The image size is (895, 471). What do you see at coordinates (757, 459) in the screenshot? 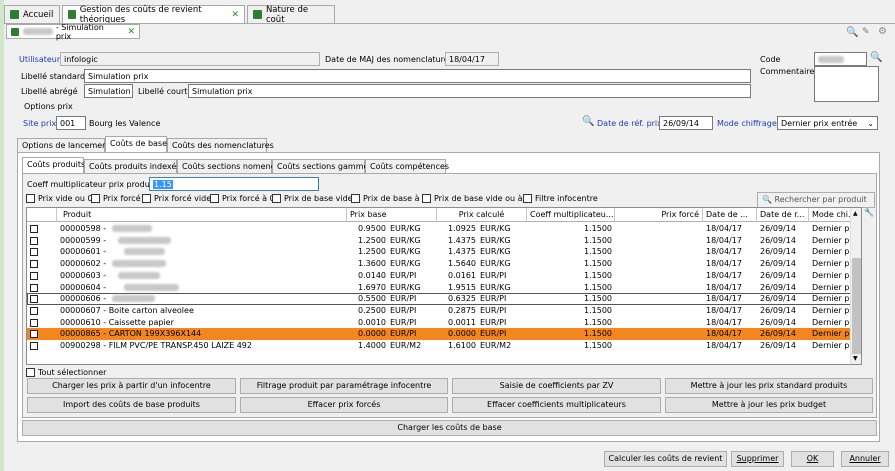
I see `supprimer-button: Supprimer` at bounding box center [757, 459].